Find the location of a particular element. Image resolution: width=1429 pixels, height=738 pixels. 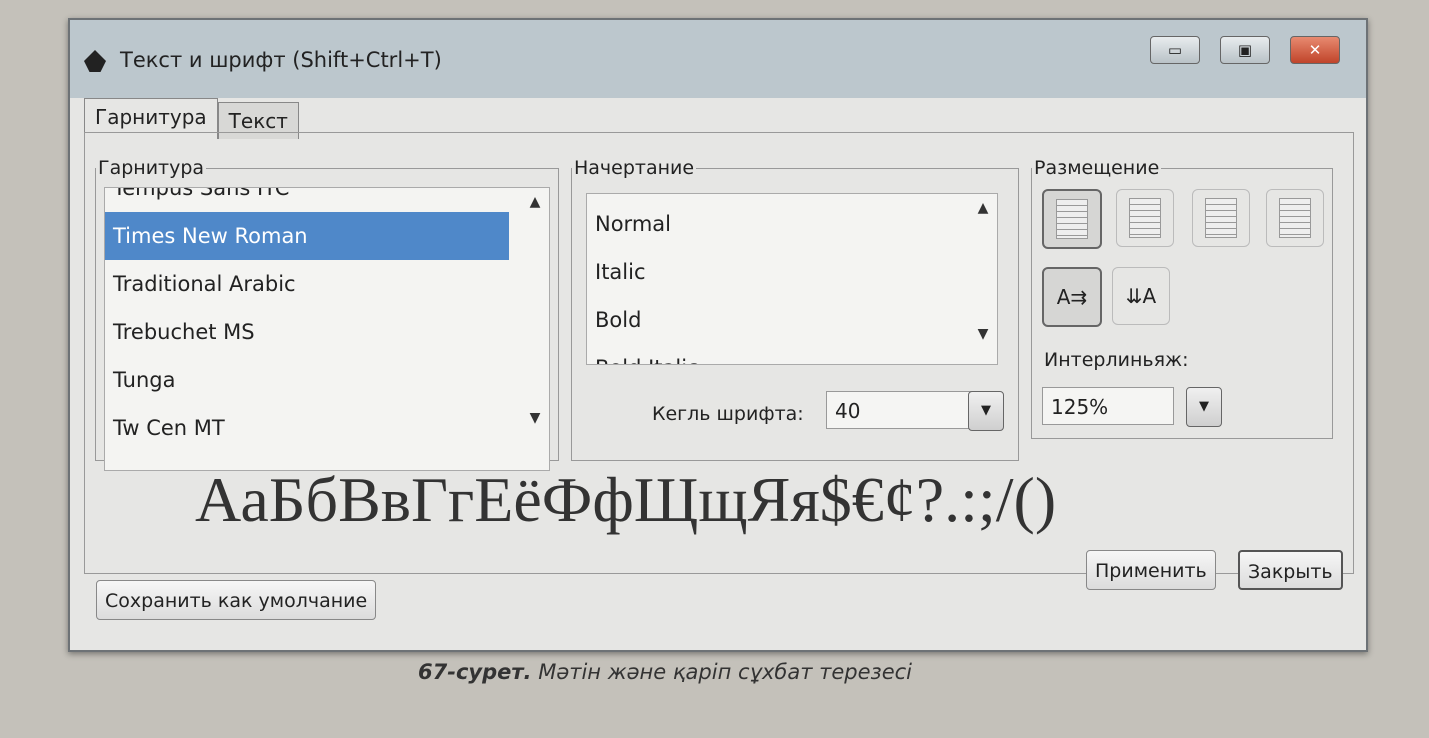

vertical-text-icon: ⇊A is located at coordinates (1141, 296).